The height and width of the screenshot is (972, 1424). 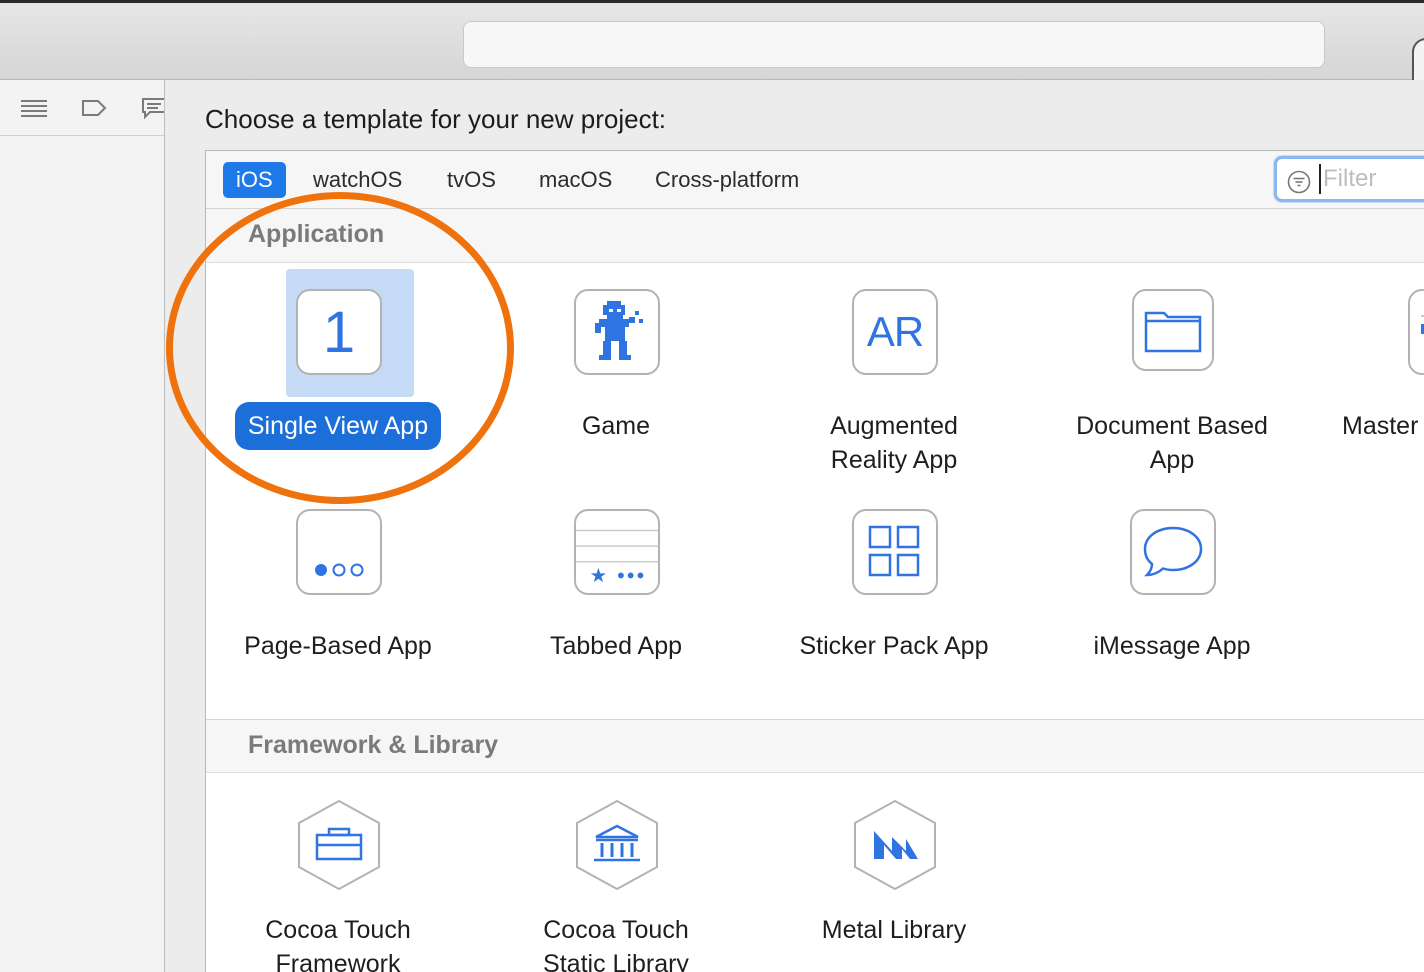 I want to click on tab-cross-platform: Cross-platform, so click(x=727, y=180).